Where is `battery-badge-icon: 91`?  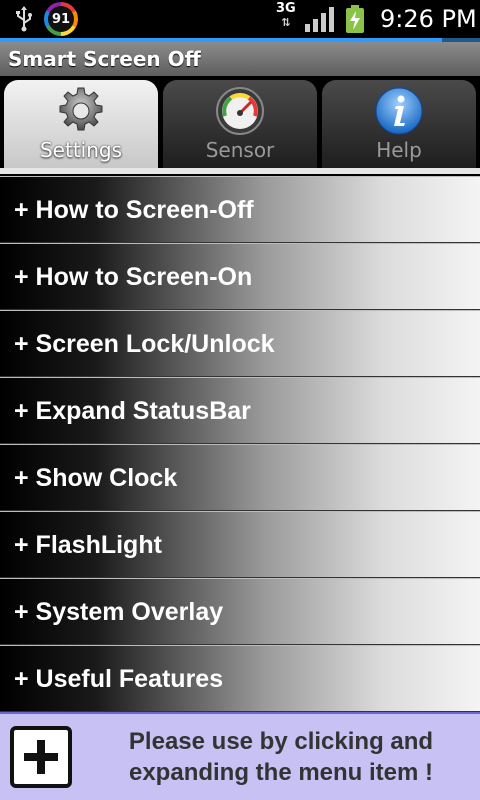 battery-badge-icon: 91 is located at coordinates (61, 19).